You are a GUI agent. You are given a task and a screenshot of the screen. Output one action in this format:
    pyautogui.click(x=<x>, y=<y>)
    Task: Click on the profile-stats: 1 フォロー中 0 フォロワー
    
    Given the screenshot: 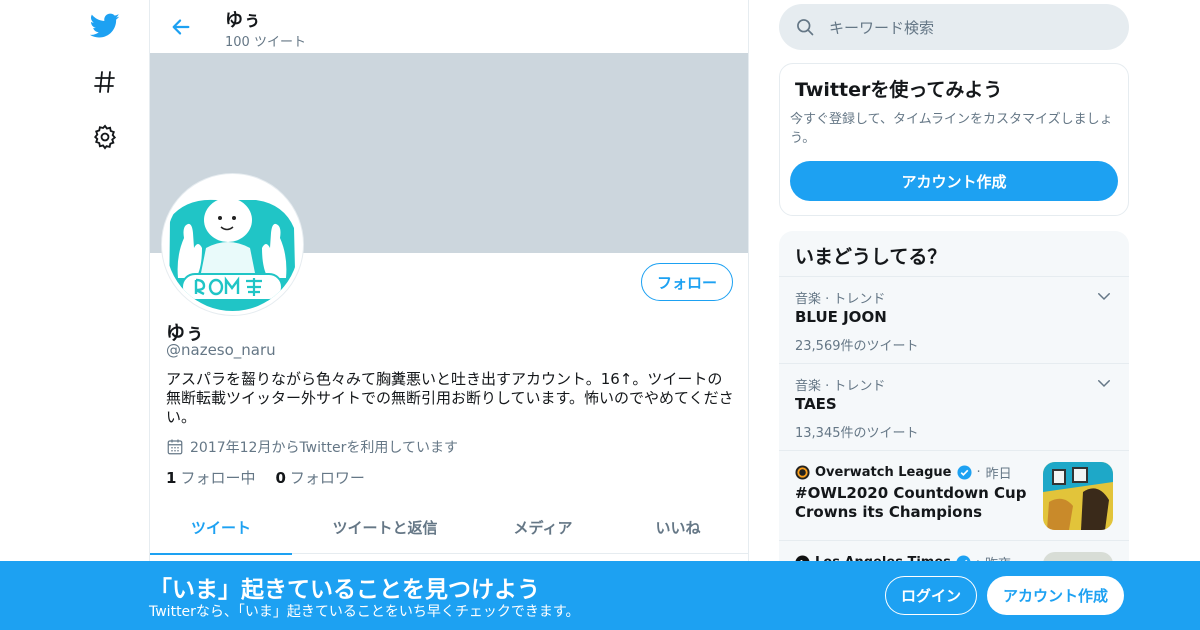 What is the action you would take?
    pyautogui.click(x=265, y=477)
    